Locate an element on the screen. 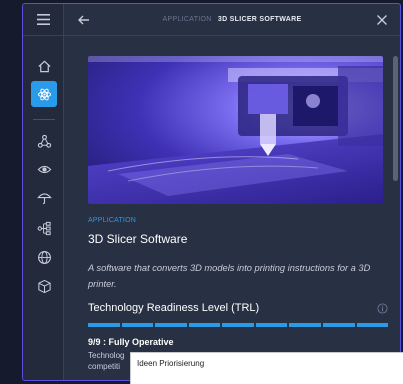 This screenshot has height=384, width=403. priority-popup: Ideen Priorisierung is located at coordinates (266, 368).